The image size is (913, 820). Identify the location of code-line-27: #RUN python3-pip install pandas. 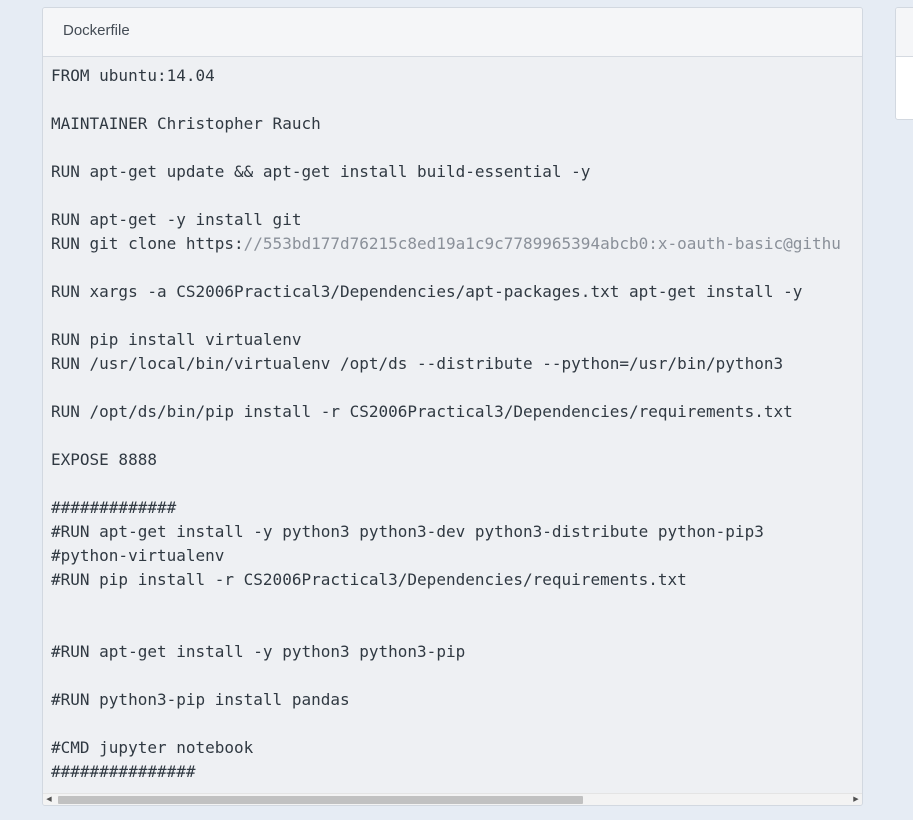
(200, 699).